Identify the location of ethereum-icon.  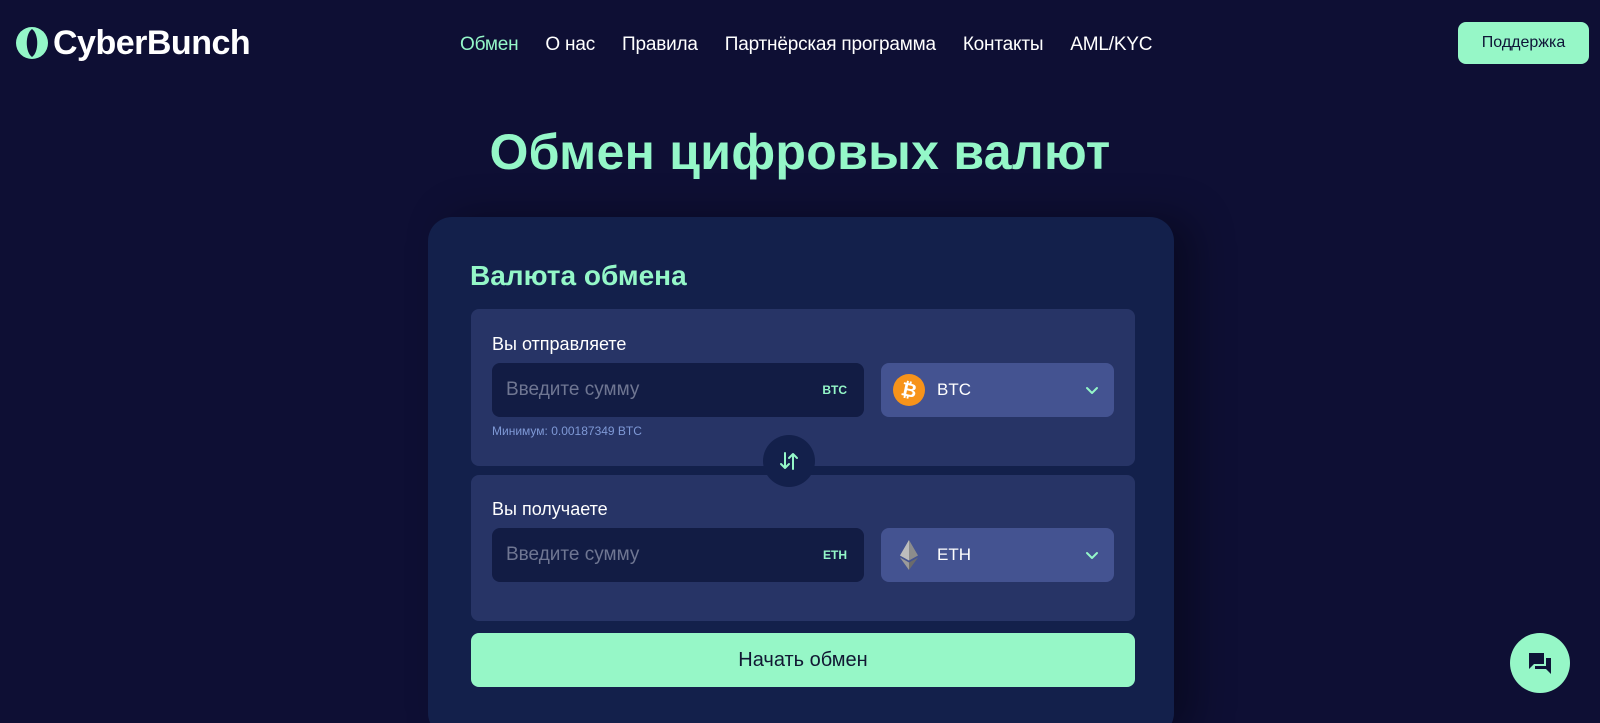
(909, 555).